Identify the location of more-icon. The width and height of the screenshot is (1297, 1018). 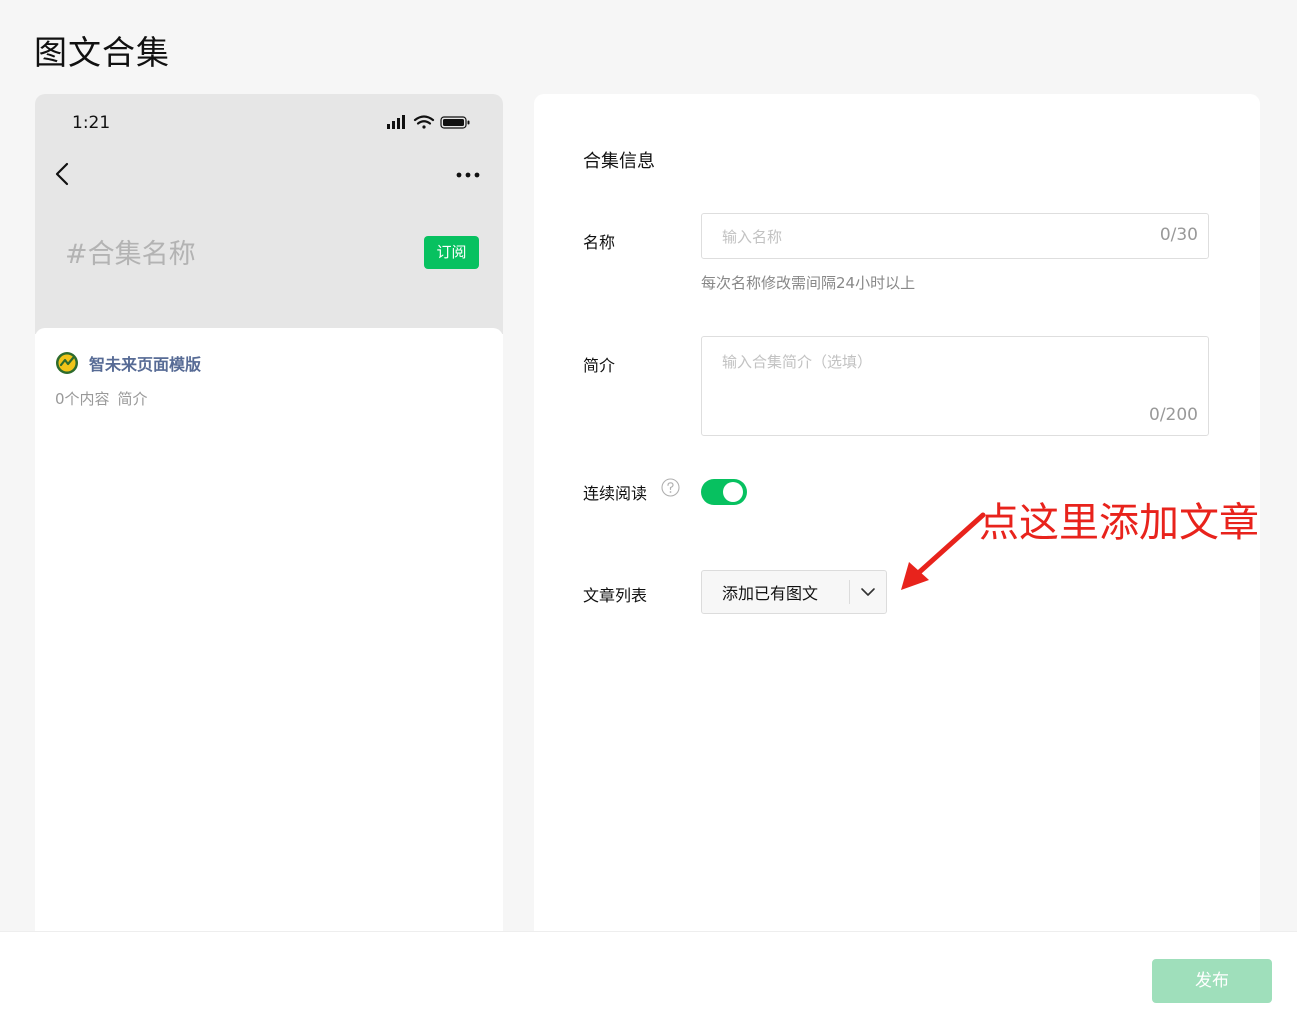
(468, 175).